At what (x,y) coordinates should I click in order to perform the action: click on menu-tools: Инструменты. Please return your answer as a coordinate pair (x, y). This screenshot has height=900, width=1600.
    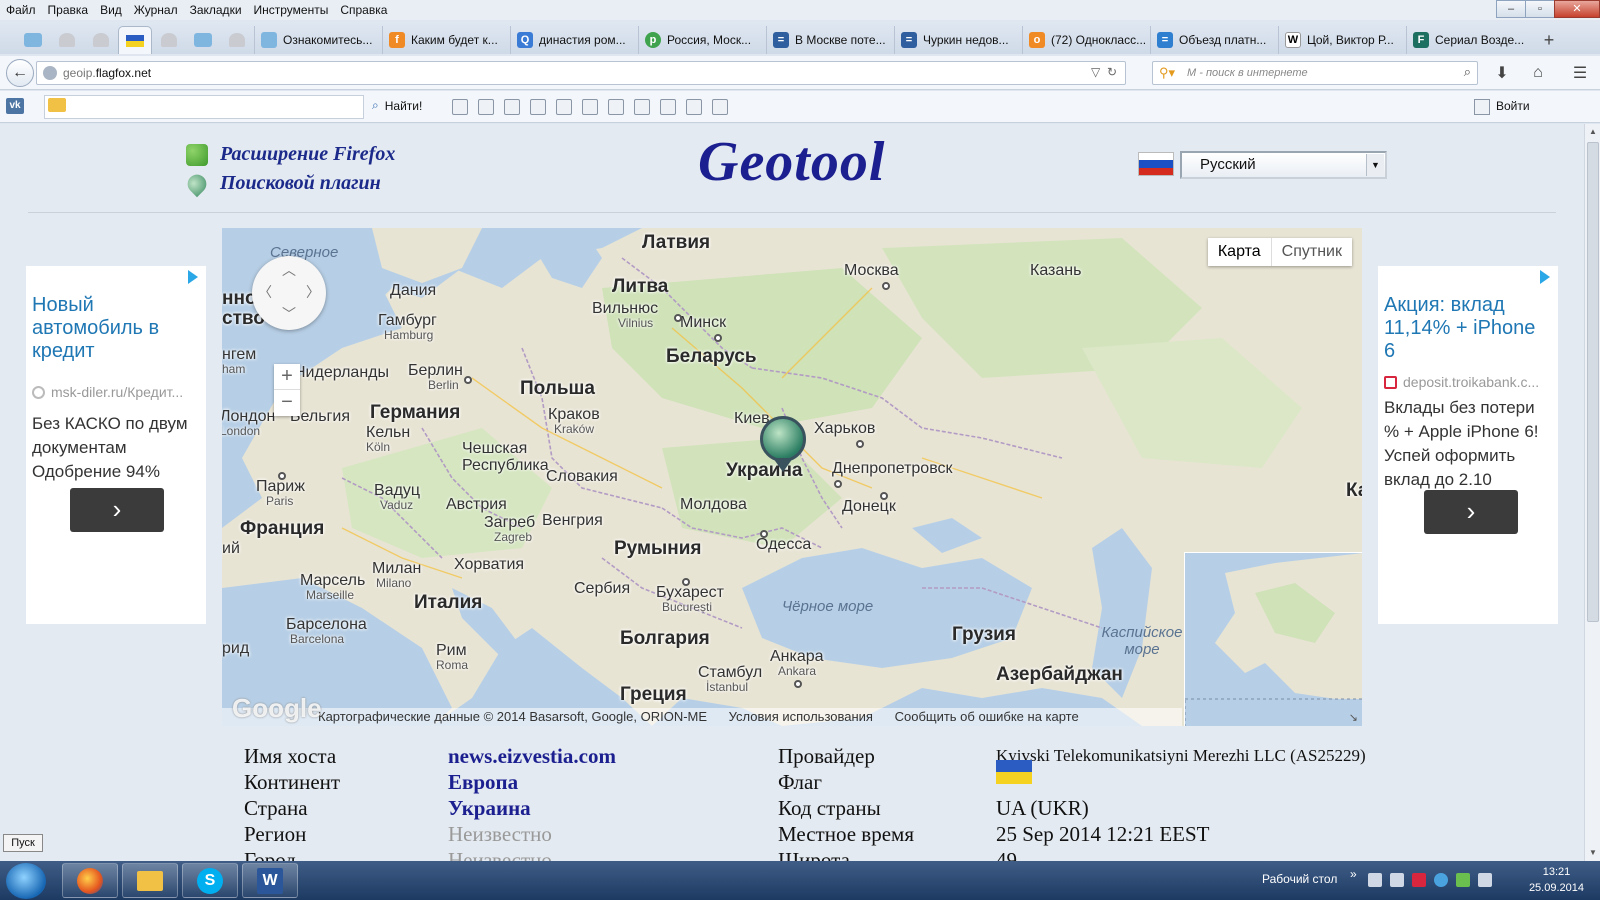
    Looking at the image, I should click on (291, 10).